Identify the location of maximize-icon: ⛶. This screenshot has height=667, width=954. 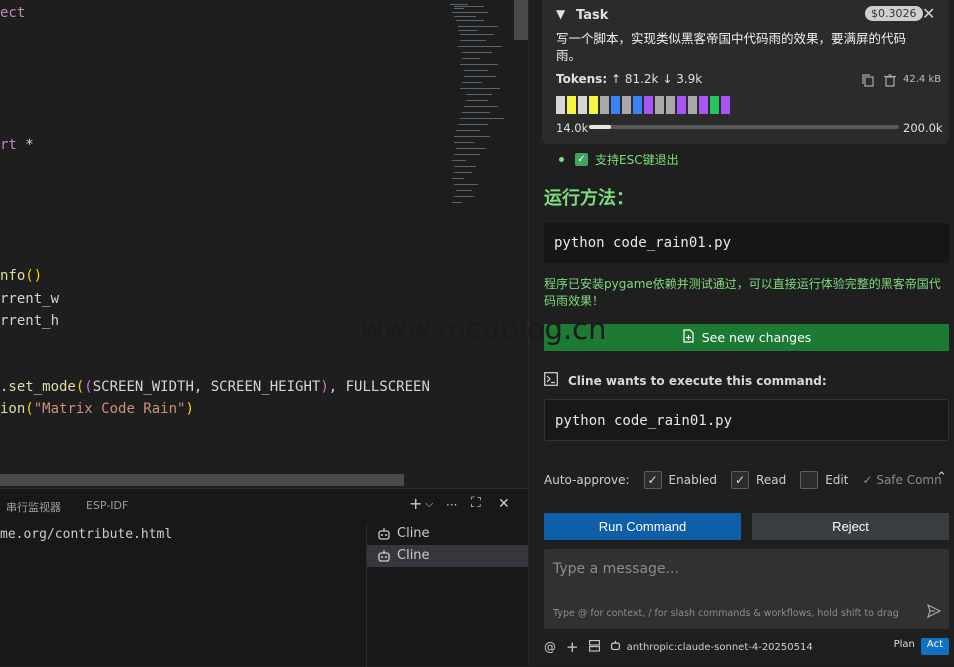
(476, 503).